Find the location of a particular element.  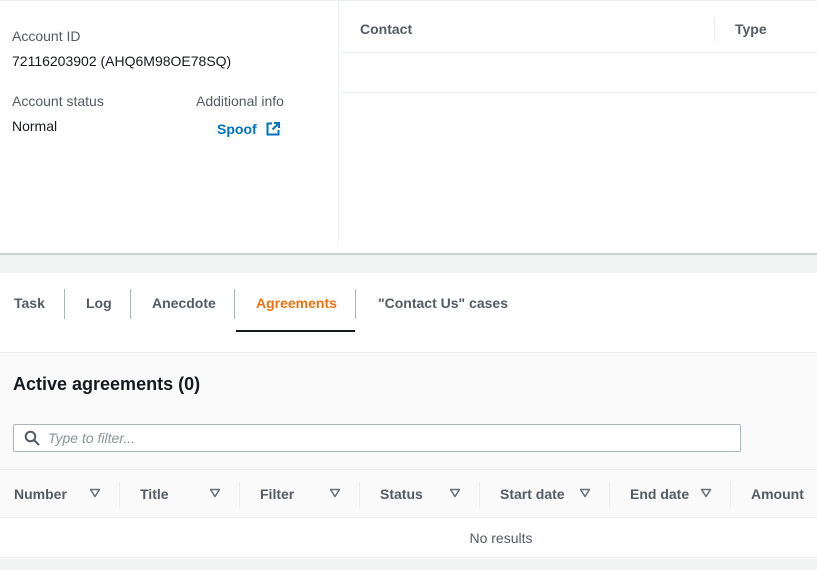

spoof-link-label: Spoof is located at coordinates (237, 129).